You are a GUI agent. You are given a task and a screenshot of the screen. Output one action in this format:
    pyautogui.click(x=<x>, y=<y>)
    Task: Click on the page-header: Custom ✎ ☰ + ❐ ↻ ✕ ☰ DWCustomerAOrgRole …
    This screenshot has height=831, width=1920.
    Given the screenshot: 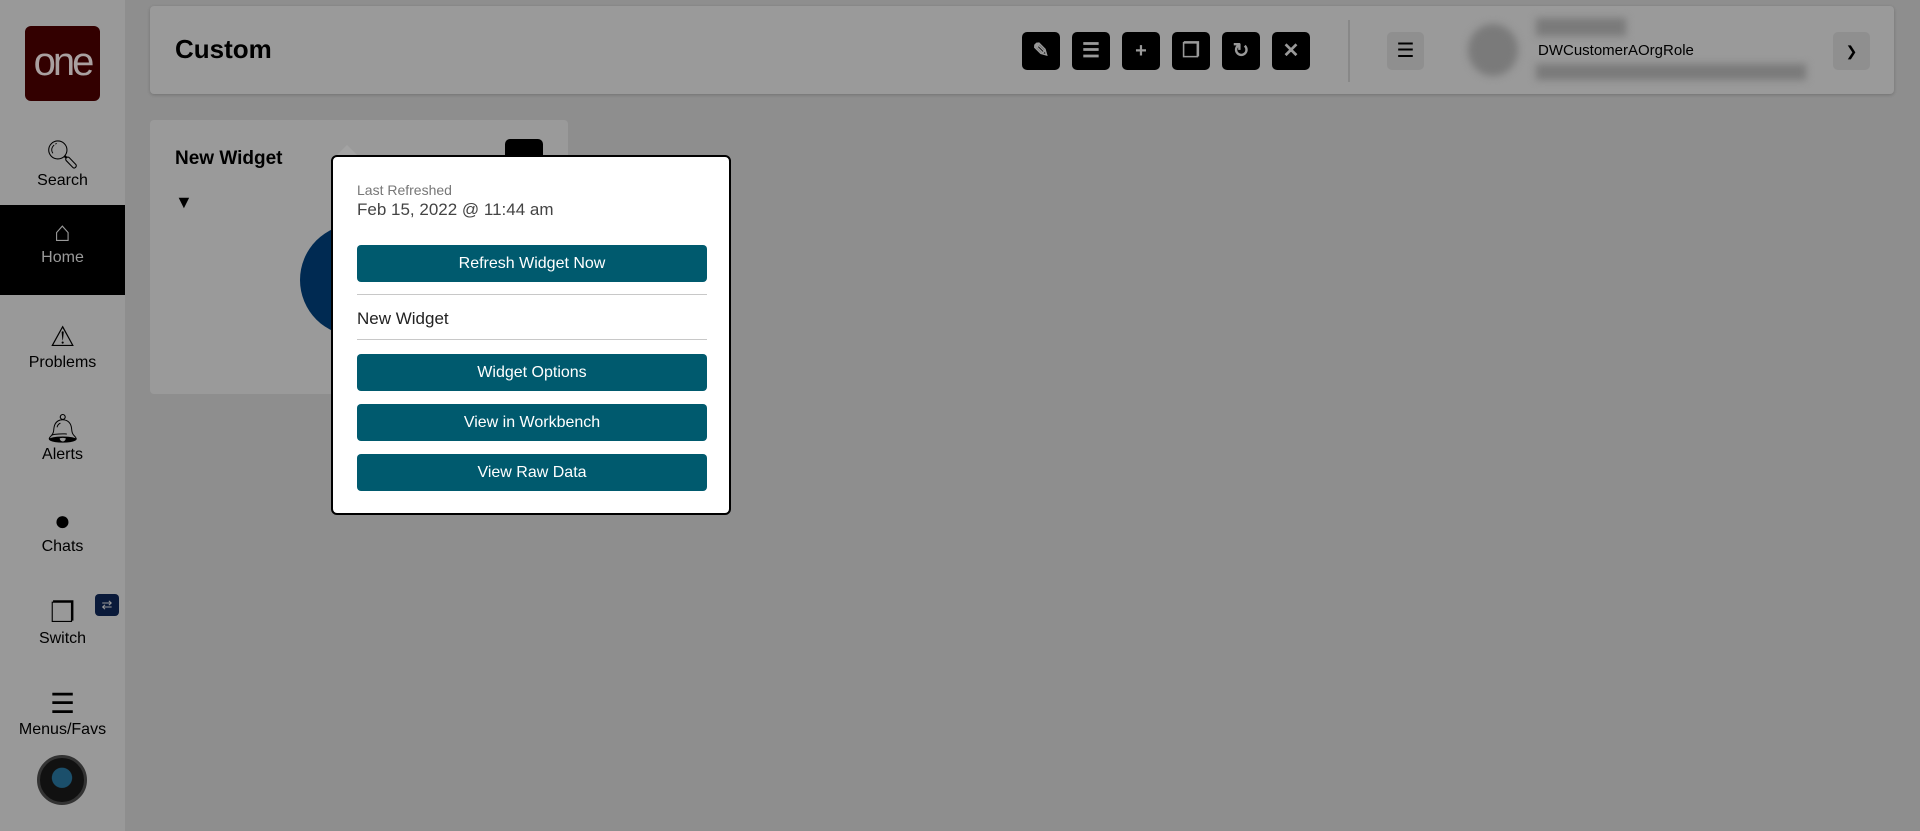 What is the action you would take?
    pyautogui.click(x=1022, y=50)
    